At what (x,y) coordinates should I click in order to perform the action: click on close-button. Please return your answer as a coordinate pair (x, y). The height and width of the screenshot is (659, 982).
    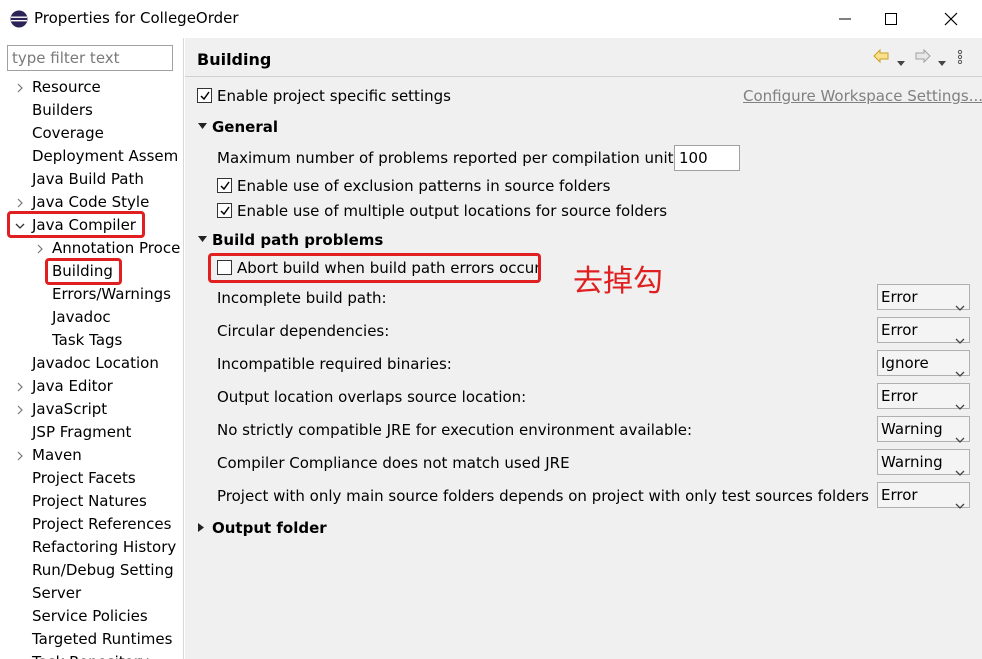
    Looking at the image, I should click on (951, 19).